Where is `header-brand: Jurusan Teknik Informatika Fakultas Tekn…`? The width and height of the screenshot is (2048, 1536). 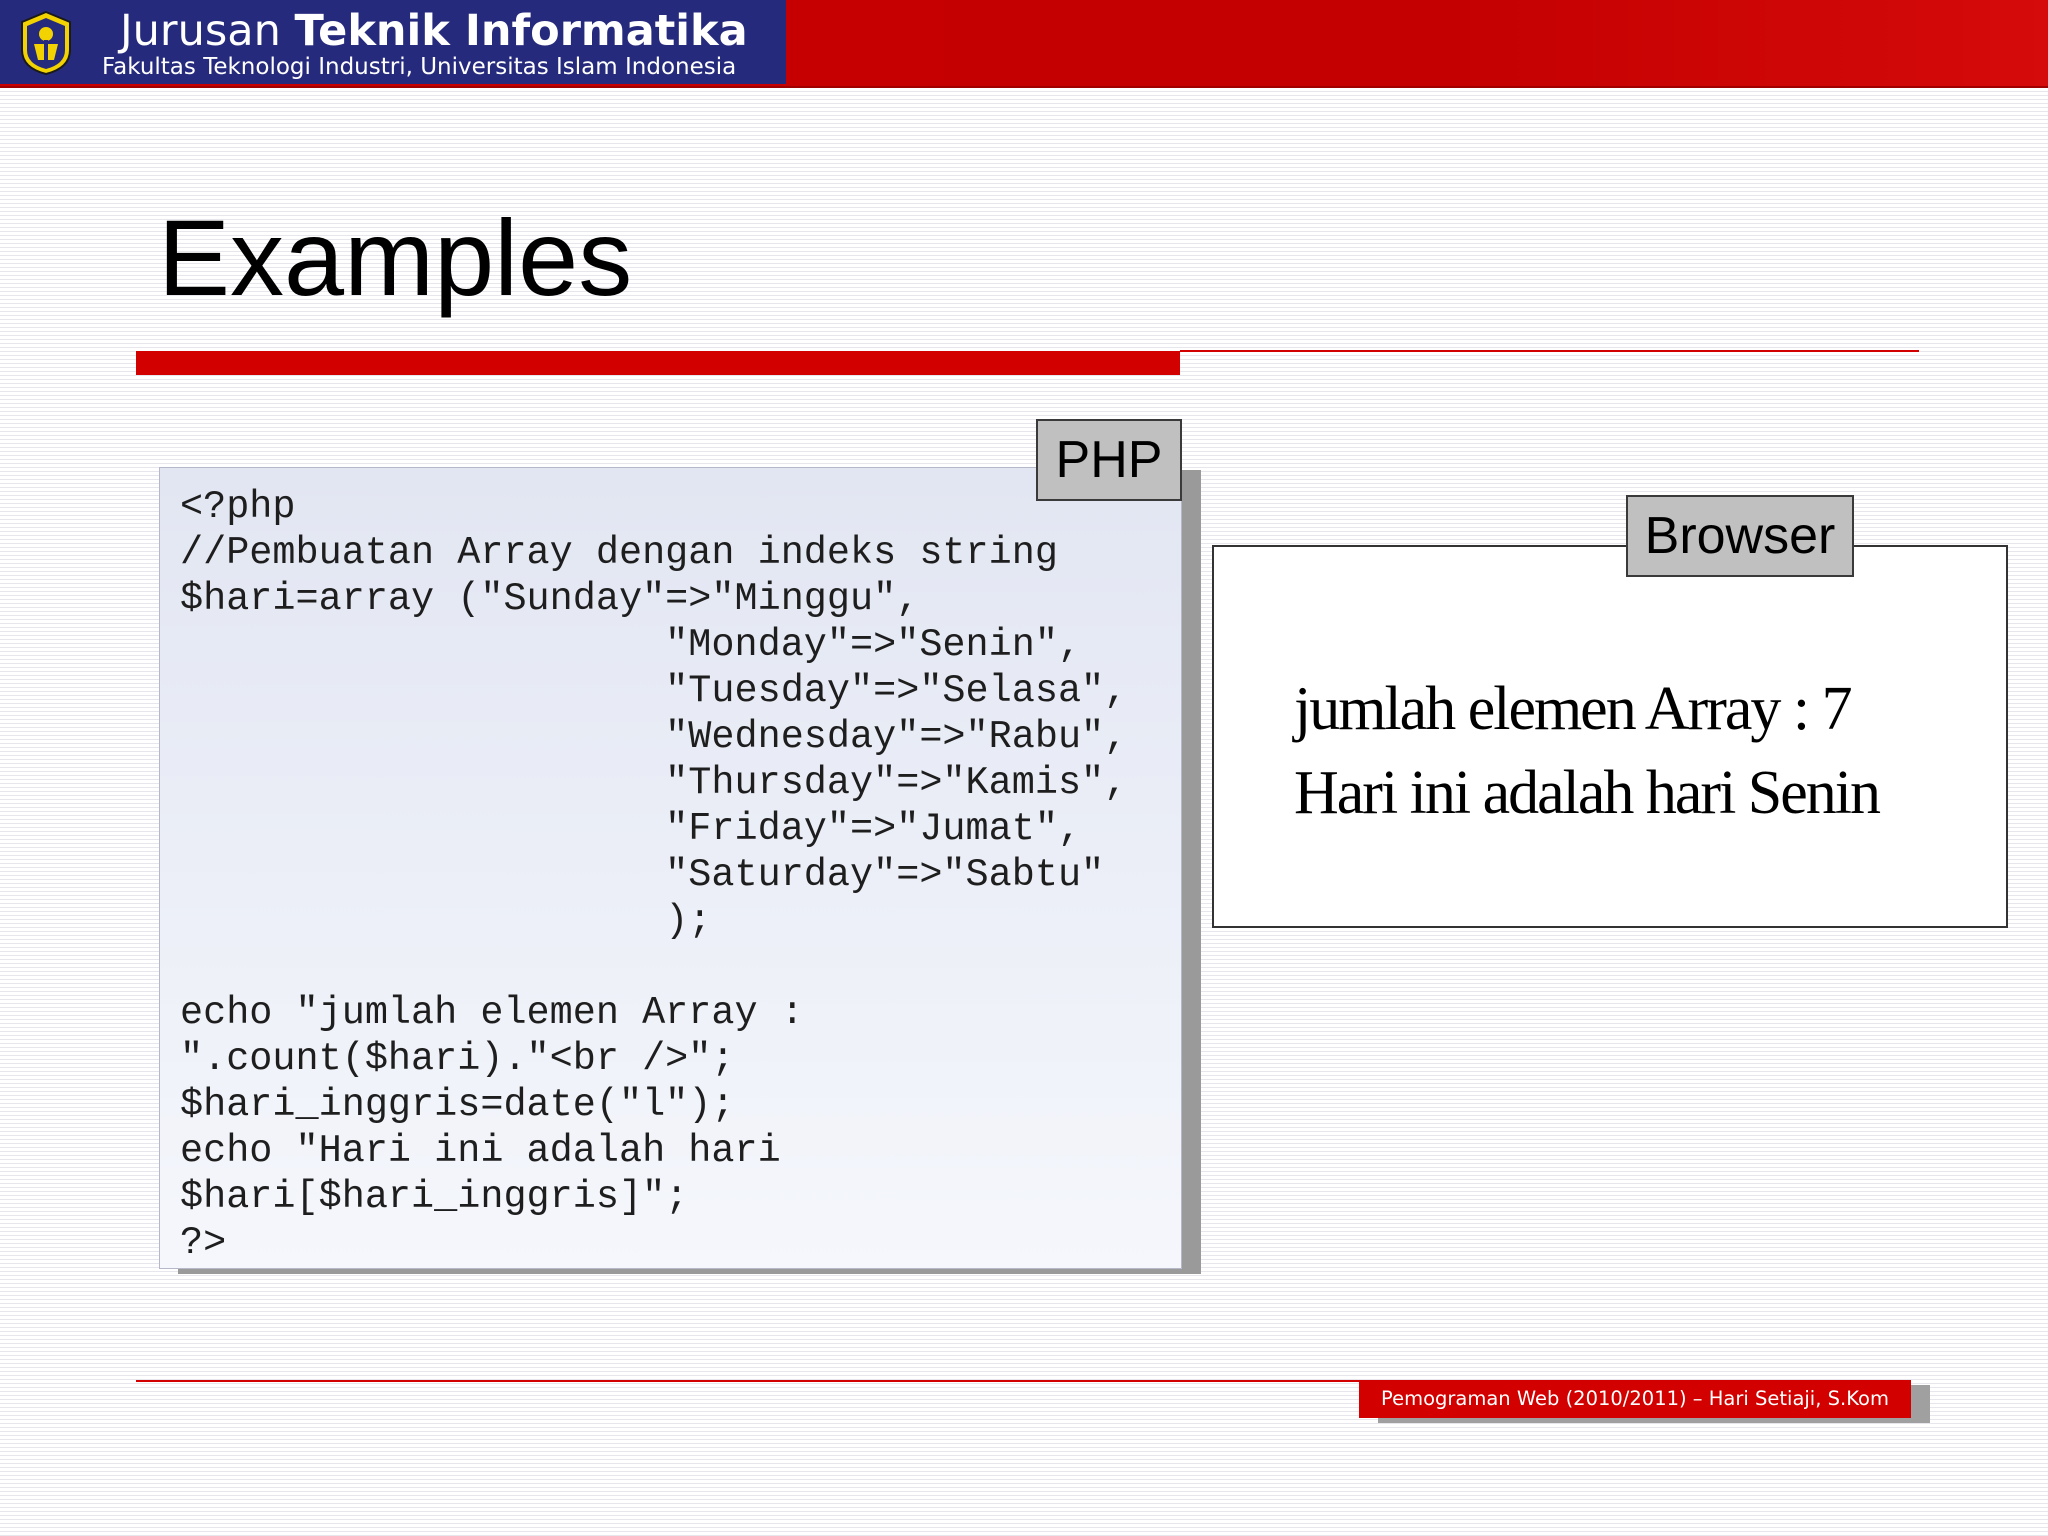
header-brand: Jurusan Teknik Informatika Fakultas Tekn… is located at coordinates (393, 42).